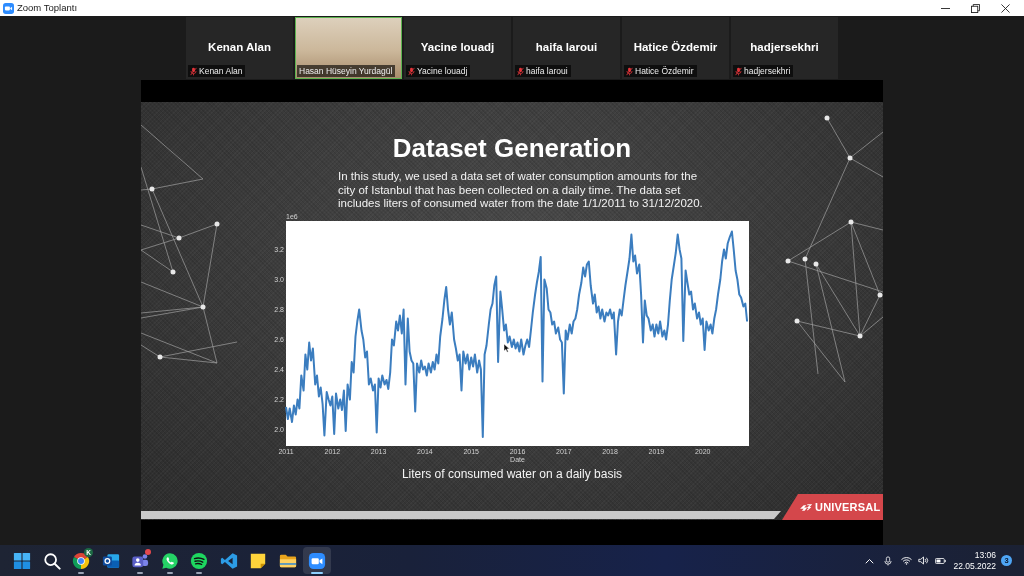  Describe the element at coordinates (520, 190) in the screenshot. I see `slide-text: In this study, we used a data set of water consumption amounts for the city of Istanbul that has been collected on a daily time. The data set includes liters of consumed water from the date 1/1/2011 to 31/12/2020.` at that location.